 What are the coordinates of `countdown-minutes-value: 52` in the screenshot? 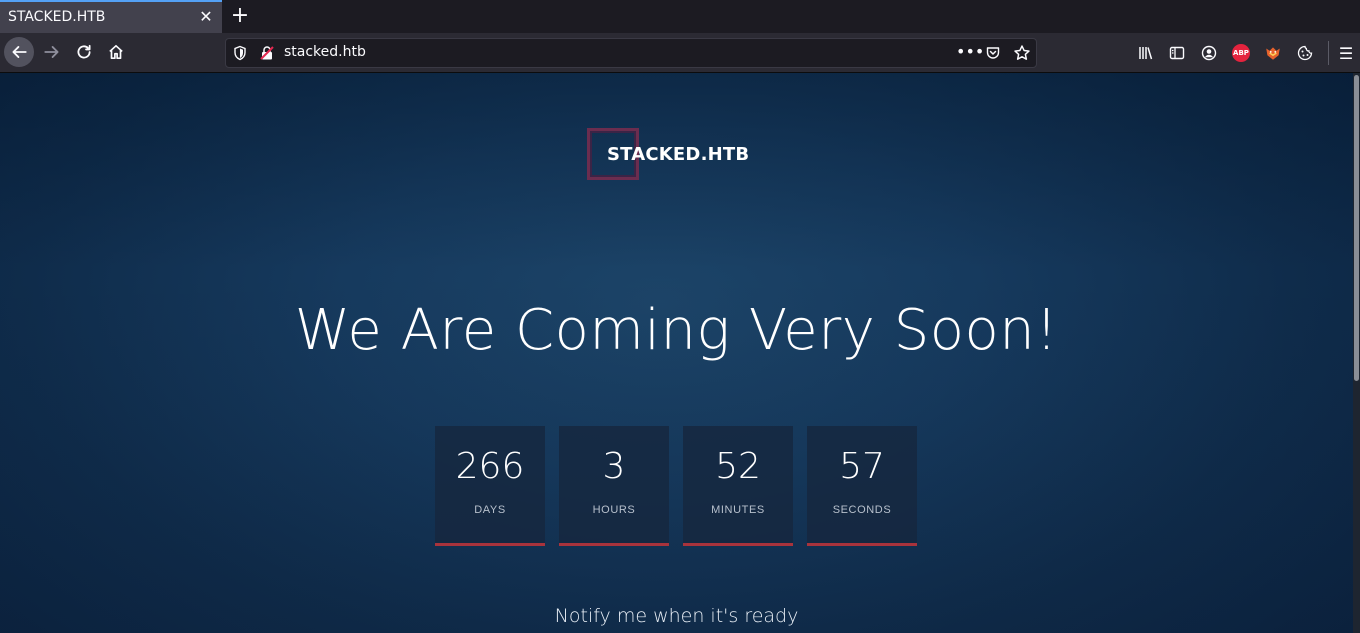 It's located at (738, 466).